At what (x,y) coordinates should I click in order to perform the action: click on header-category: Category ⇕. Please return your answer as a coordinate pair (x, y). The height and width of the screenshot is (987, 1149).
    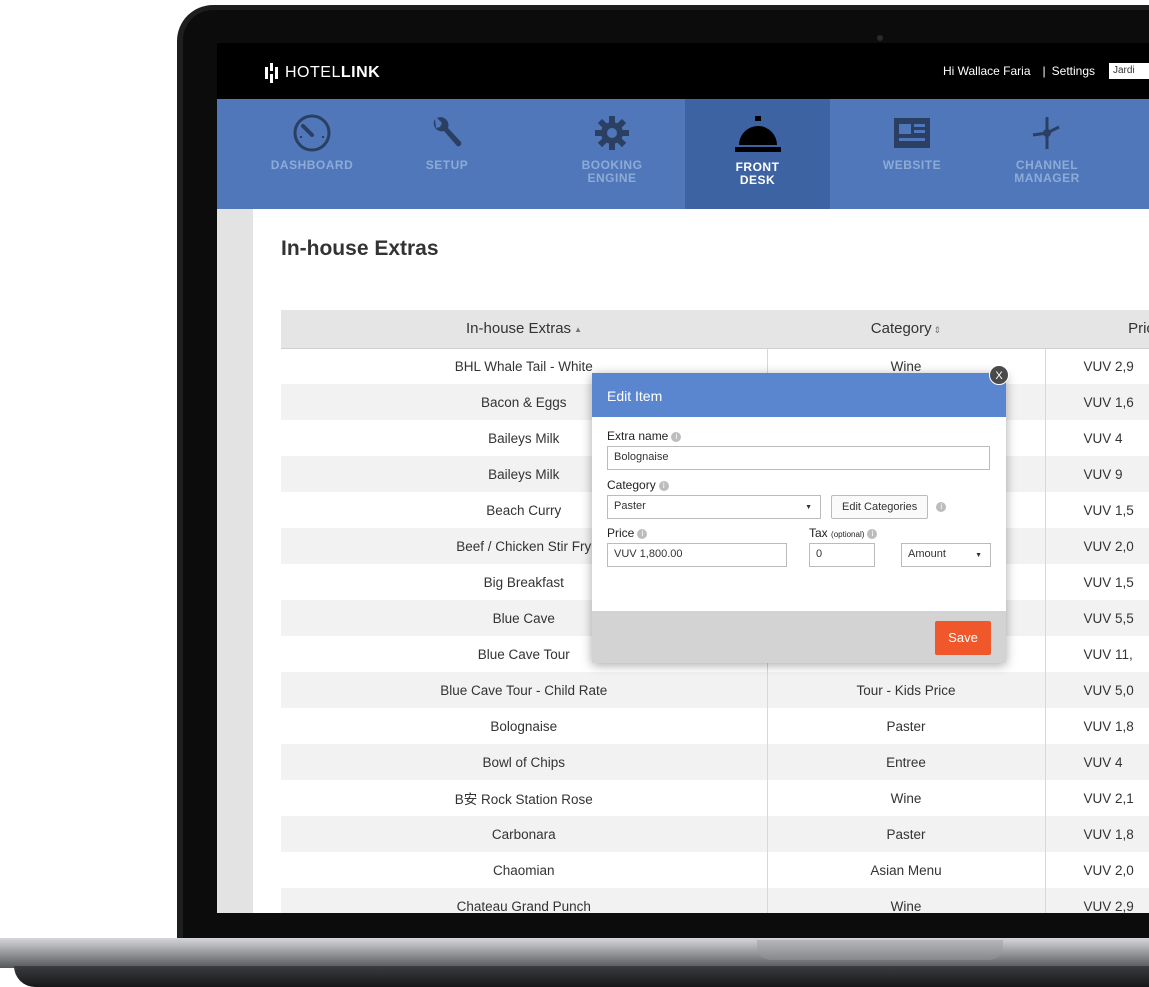
    Looking at the image, I should click on (906, 329).